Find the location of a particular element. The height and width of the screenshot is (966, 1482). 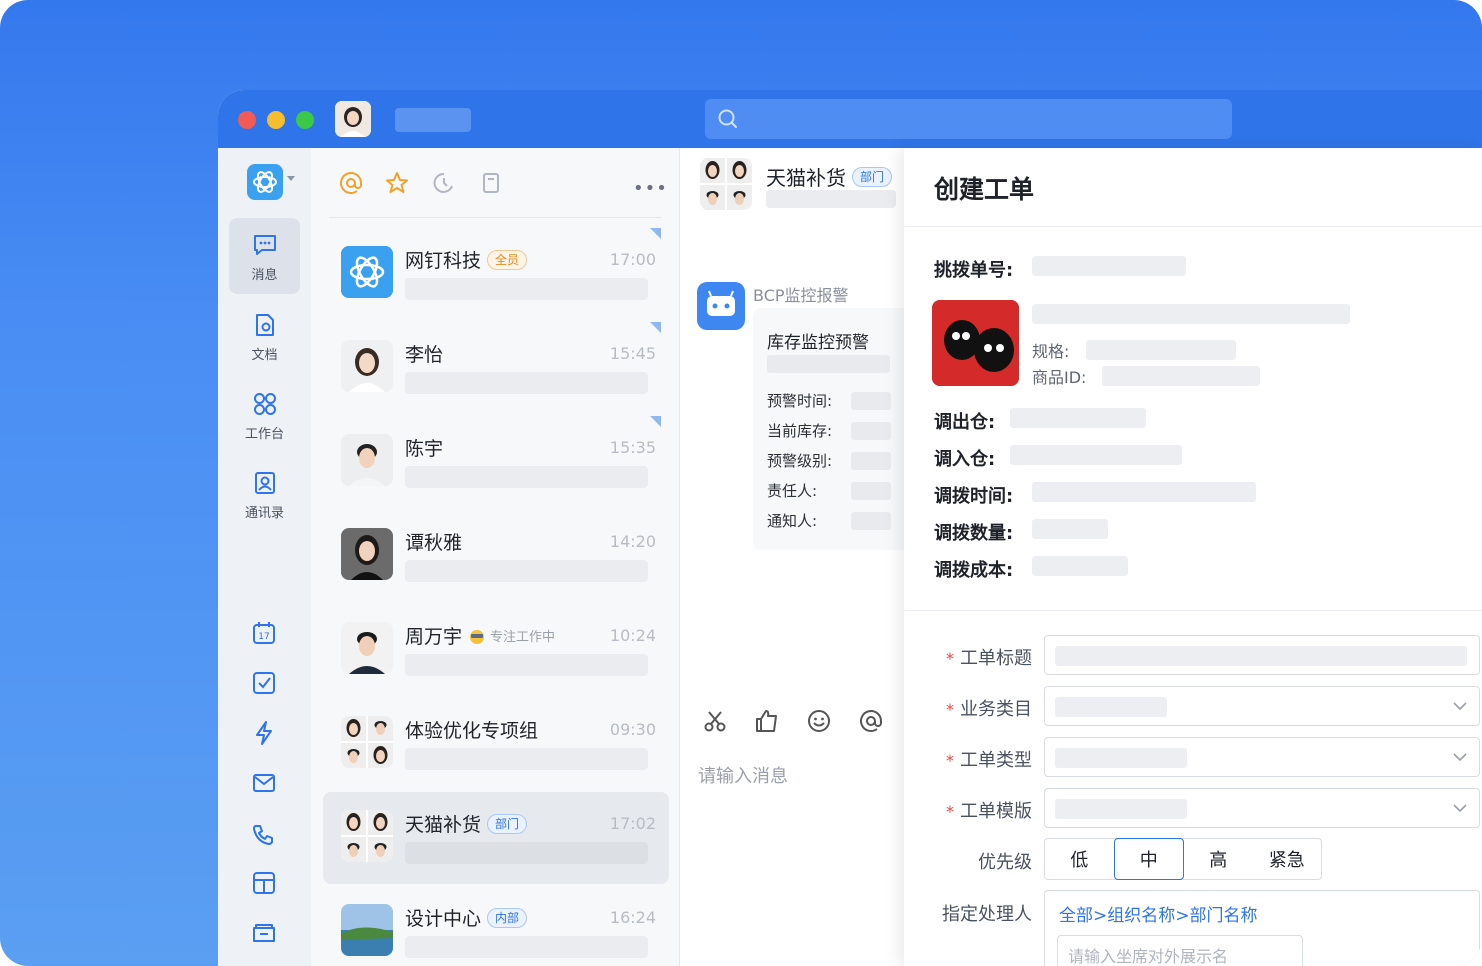

clock-icon is located at coordinates (444, 183).